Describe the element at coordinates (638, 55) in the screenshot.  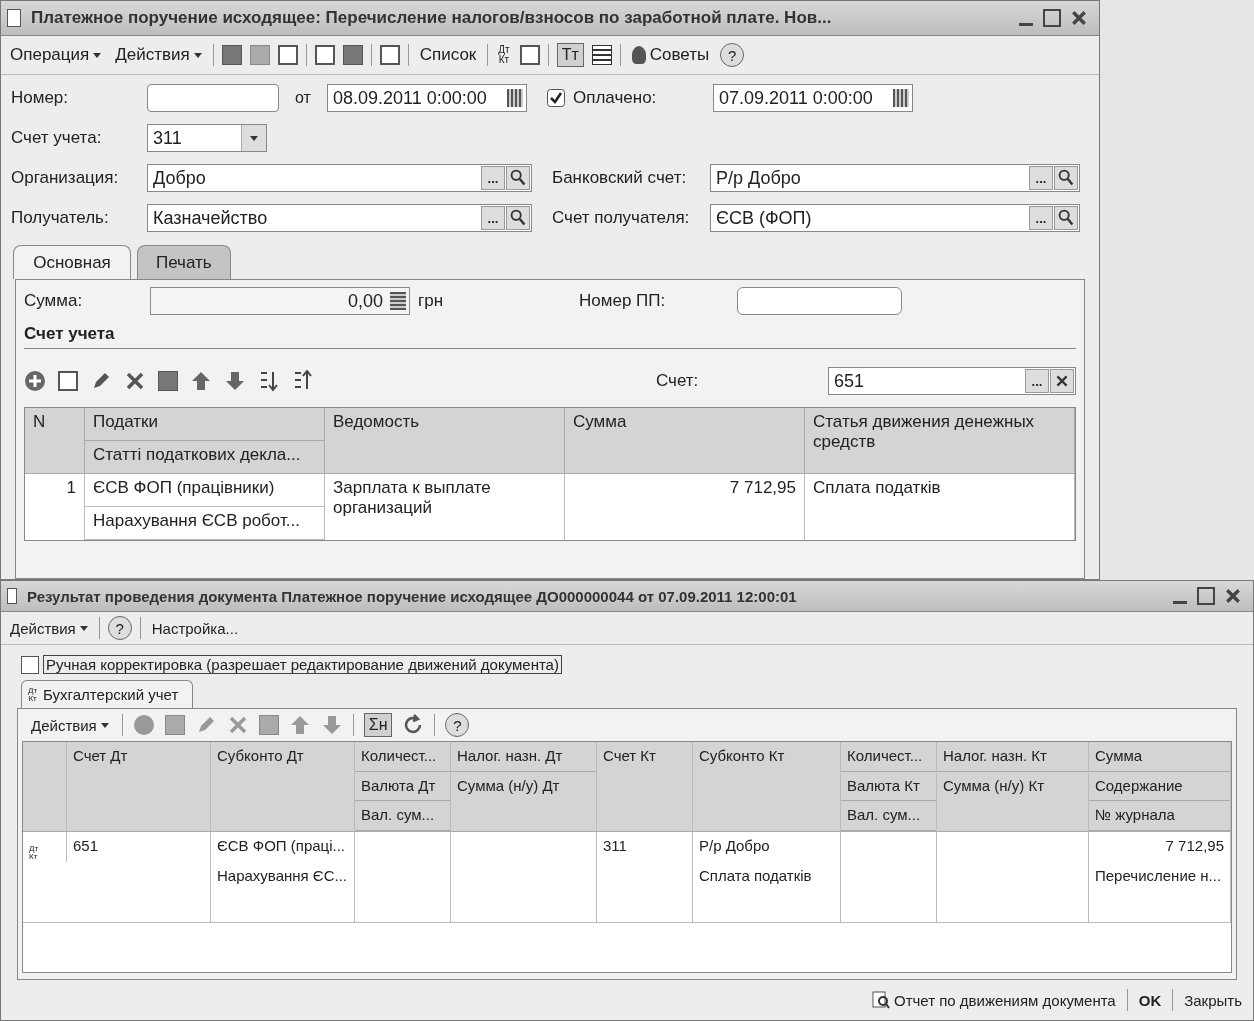
I see `lightbulb-icon` at that location.